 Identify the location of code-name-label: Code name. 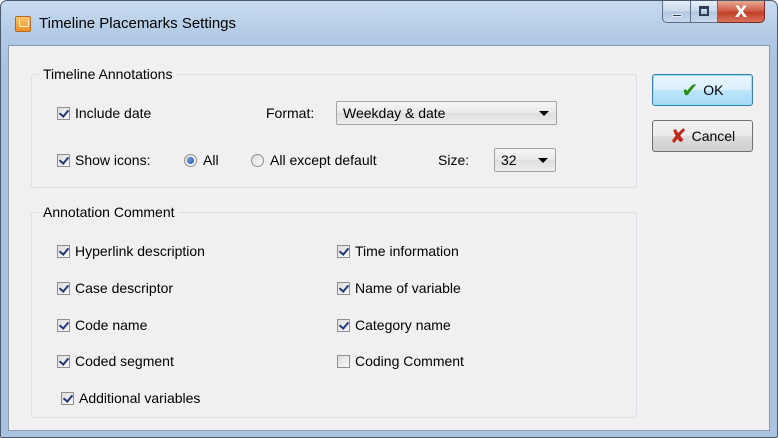
(111, 325).